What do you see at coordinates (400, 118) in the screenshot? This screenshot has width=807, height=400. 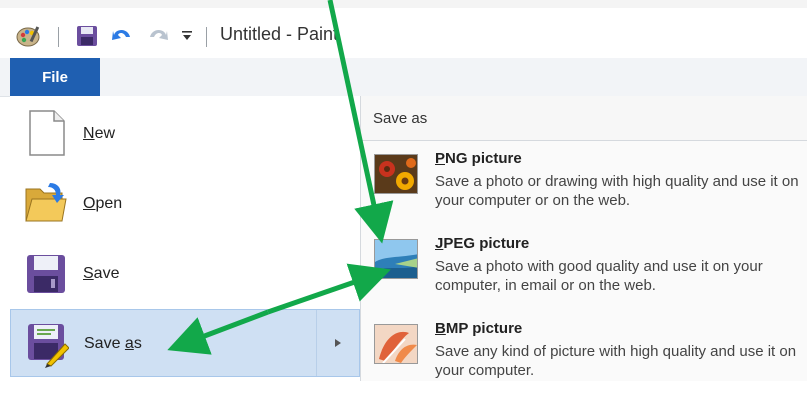 I see `submenu-header-label: Save as` at bounding box center [400, 118].